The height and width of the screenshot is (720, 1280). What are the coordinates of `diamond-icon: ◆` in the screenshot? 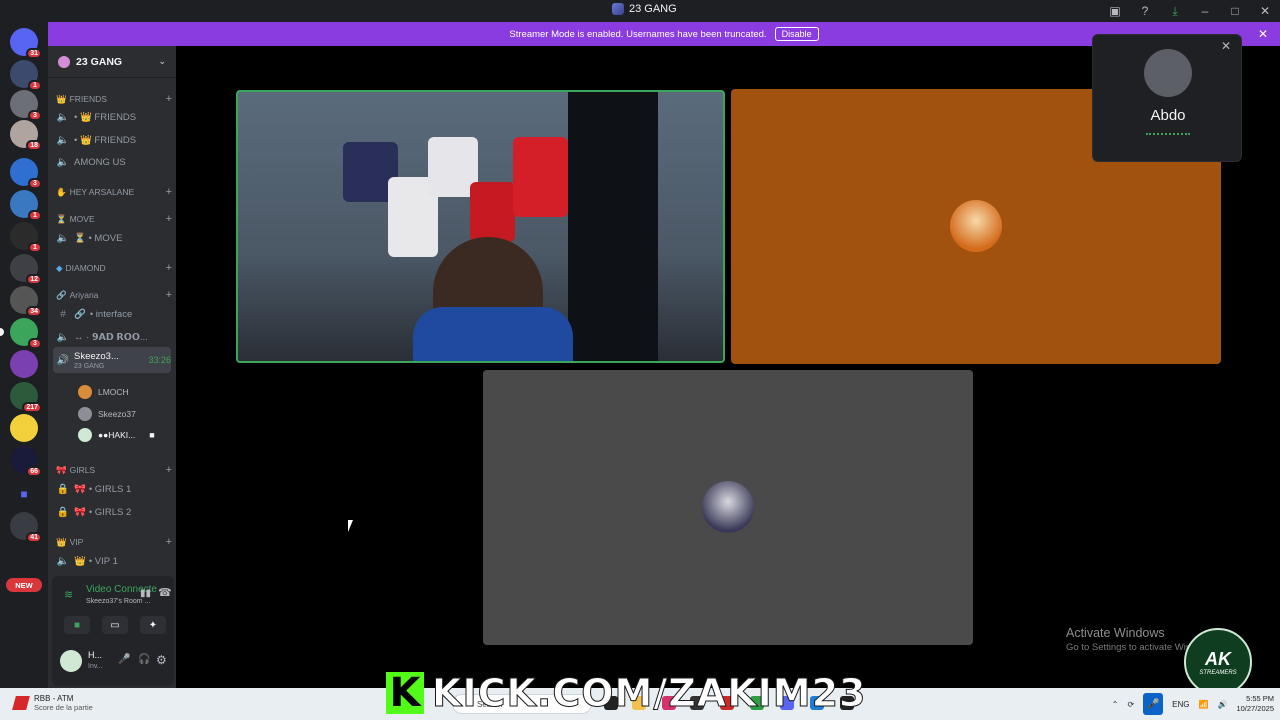 It's located at (59, 267).